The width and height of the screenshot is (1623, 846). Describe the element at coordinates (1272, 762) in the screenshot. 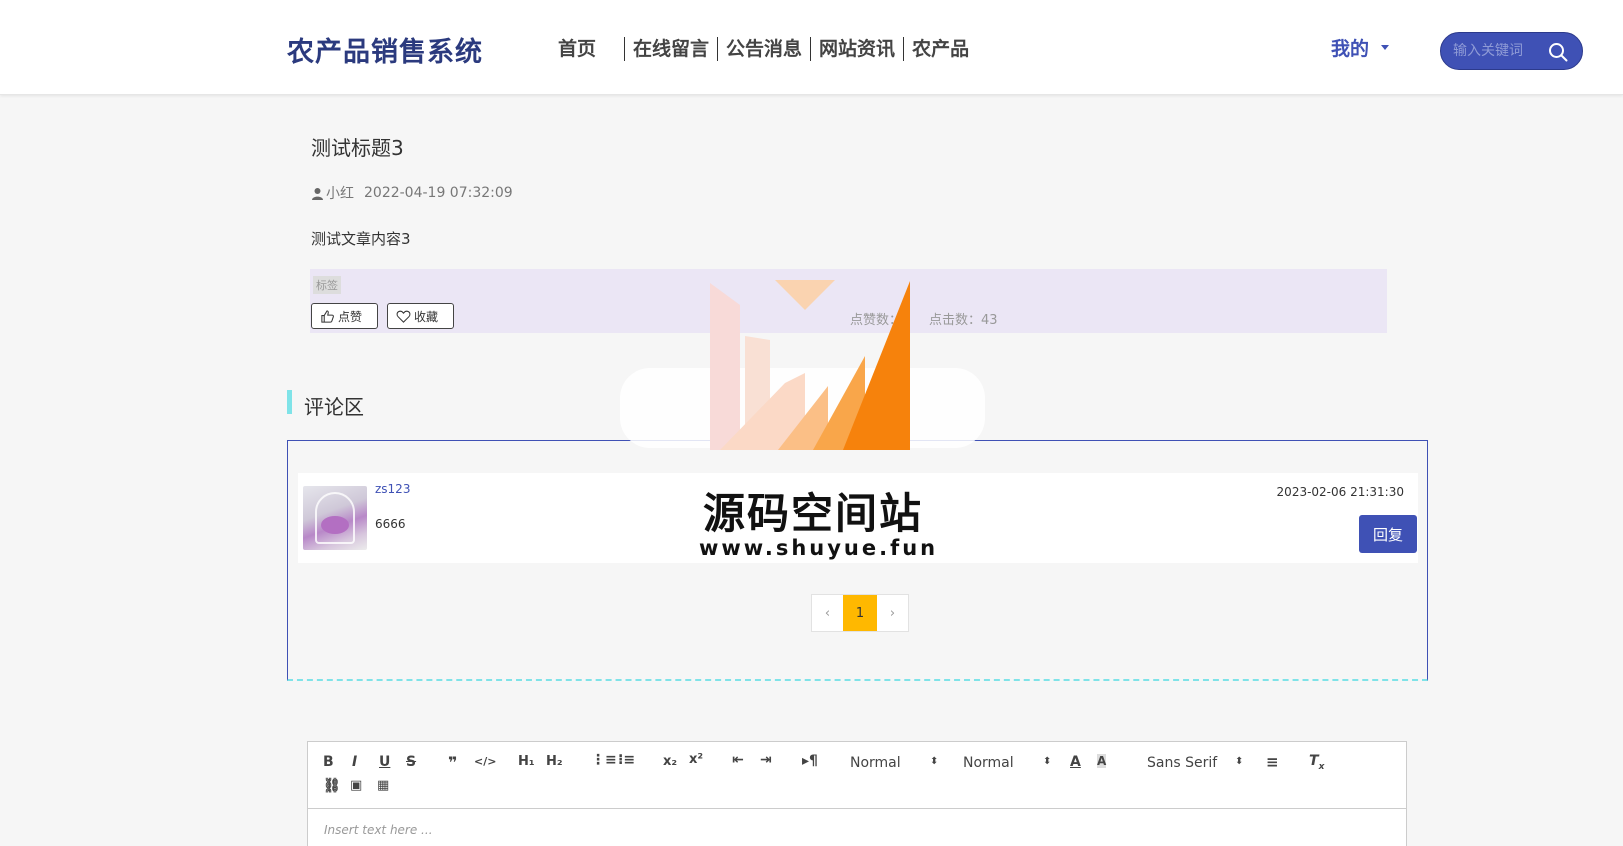

I see `align-icon: ≡` at that location.